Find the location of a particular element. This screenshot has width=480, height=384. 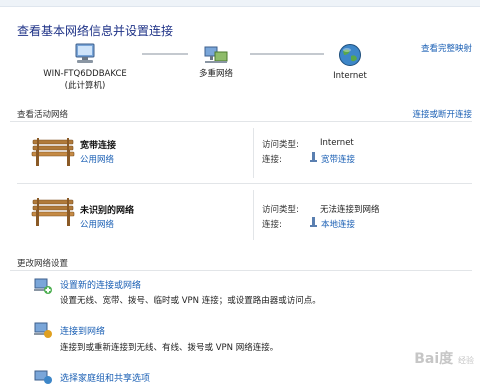

page-title: 查看基本网络信息并设置连接 is located at coordinates (95, 31).